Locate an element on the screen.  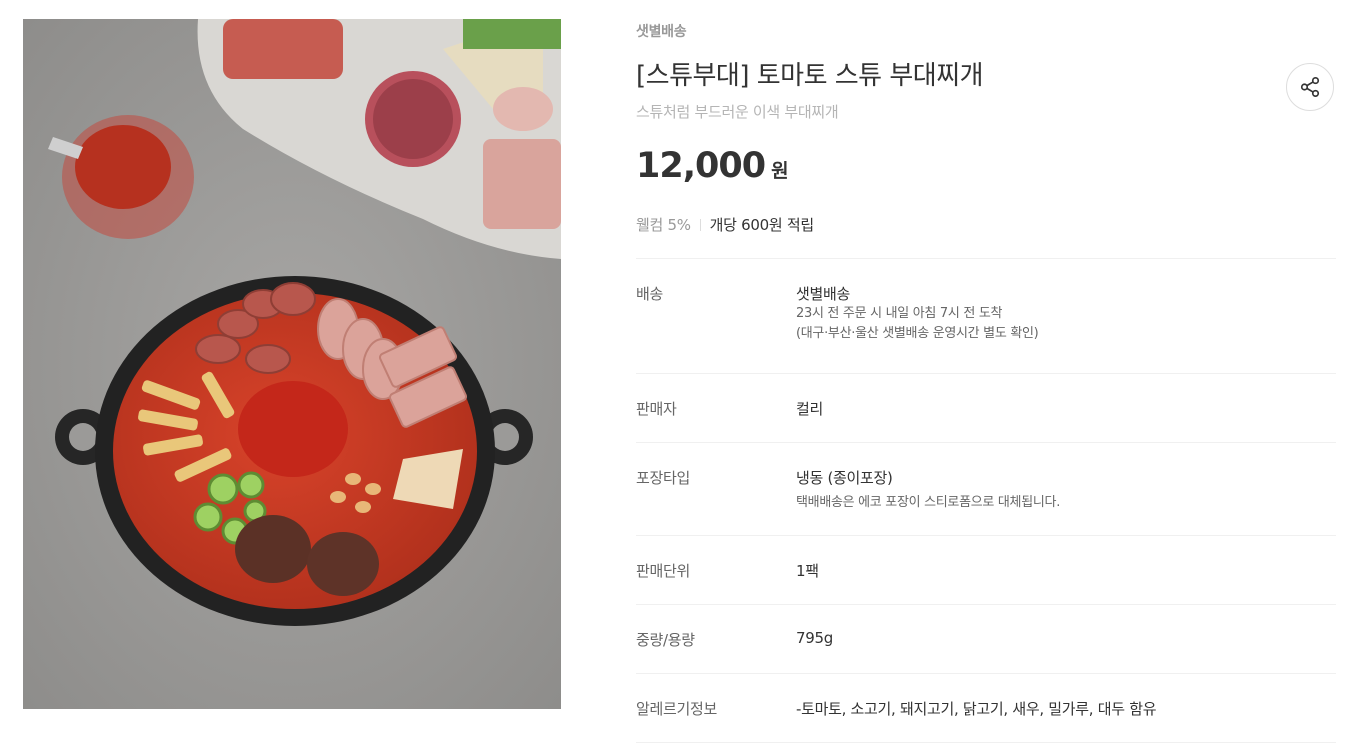
price: 12,000 원 is located at coordinates (712, 166).